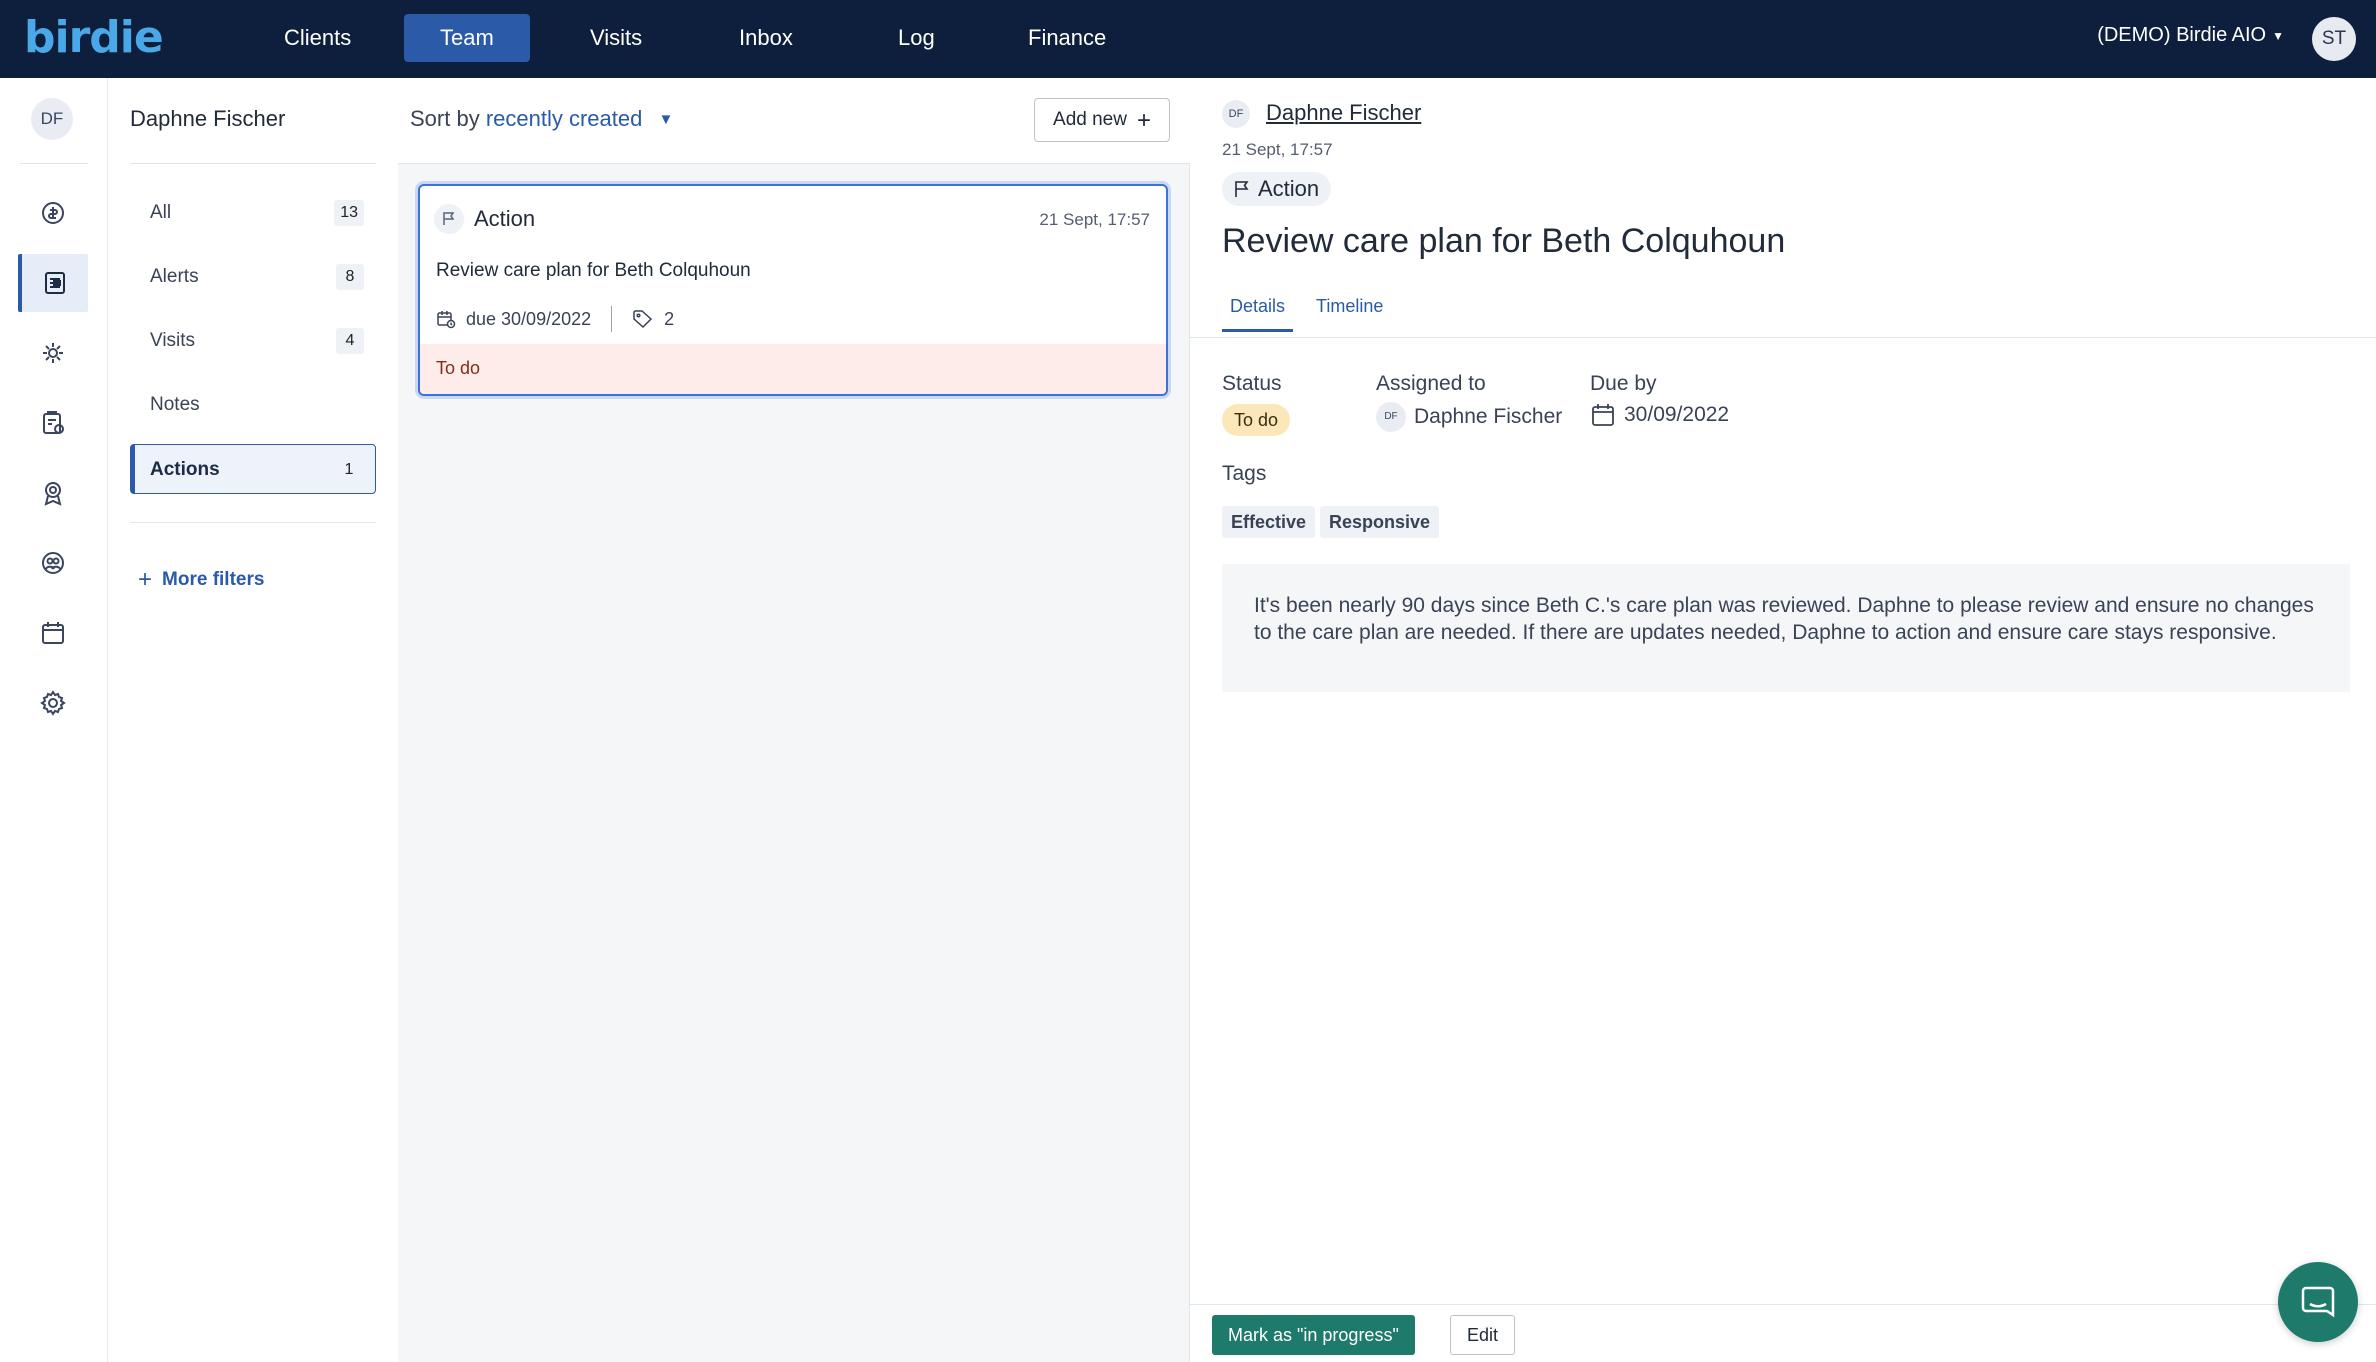 The width and height of the screenshot is (2376, 1362). I want to click on nav-inbox: Inbox, so click(766, 38).